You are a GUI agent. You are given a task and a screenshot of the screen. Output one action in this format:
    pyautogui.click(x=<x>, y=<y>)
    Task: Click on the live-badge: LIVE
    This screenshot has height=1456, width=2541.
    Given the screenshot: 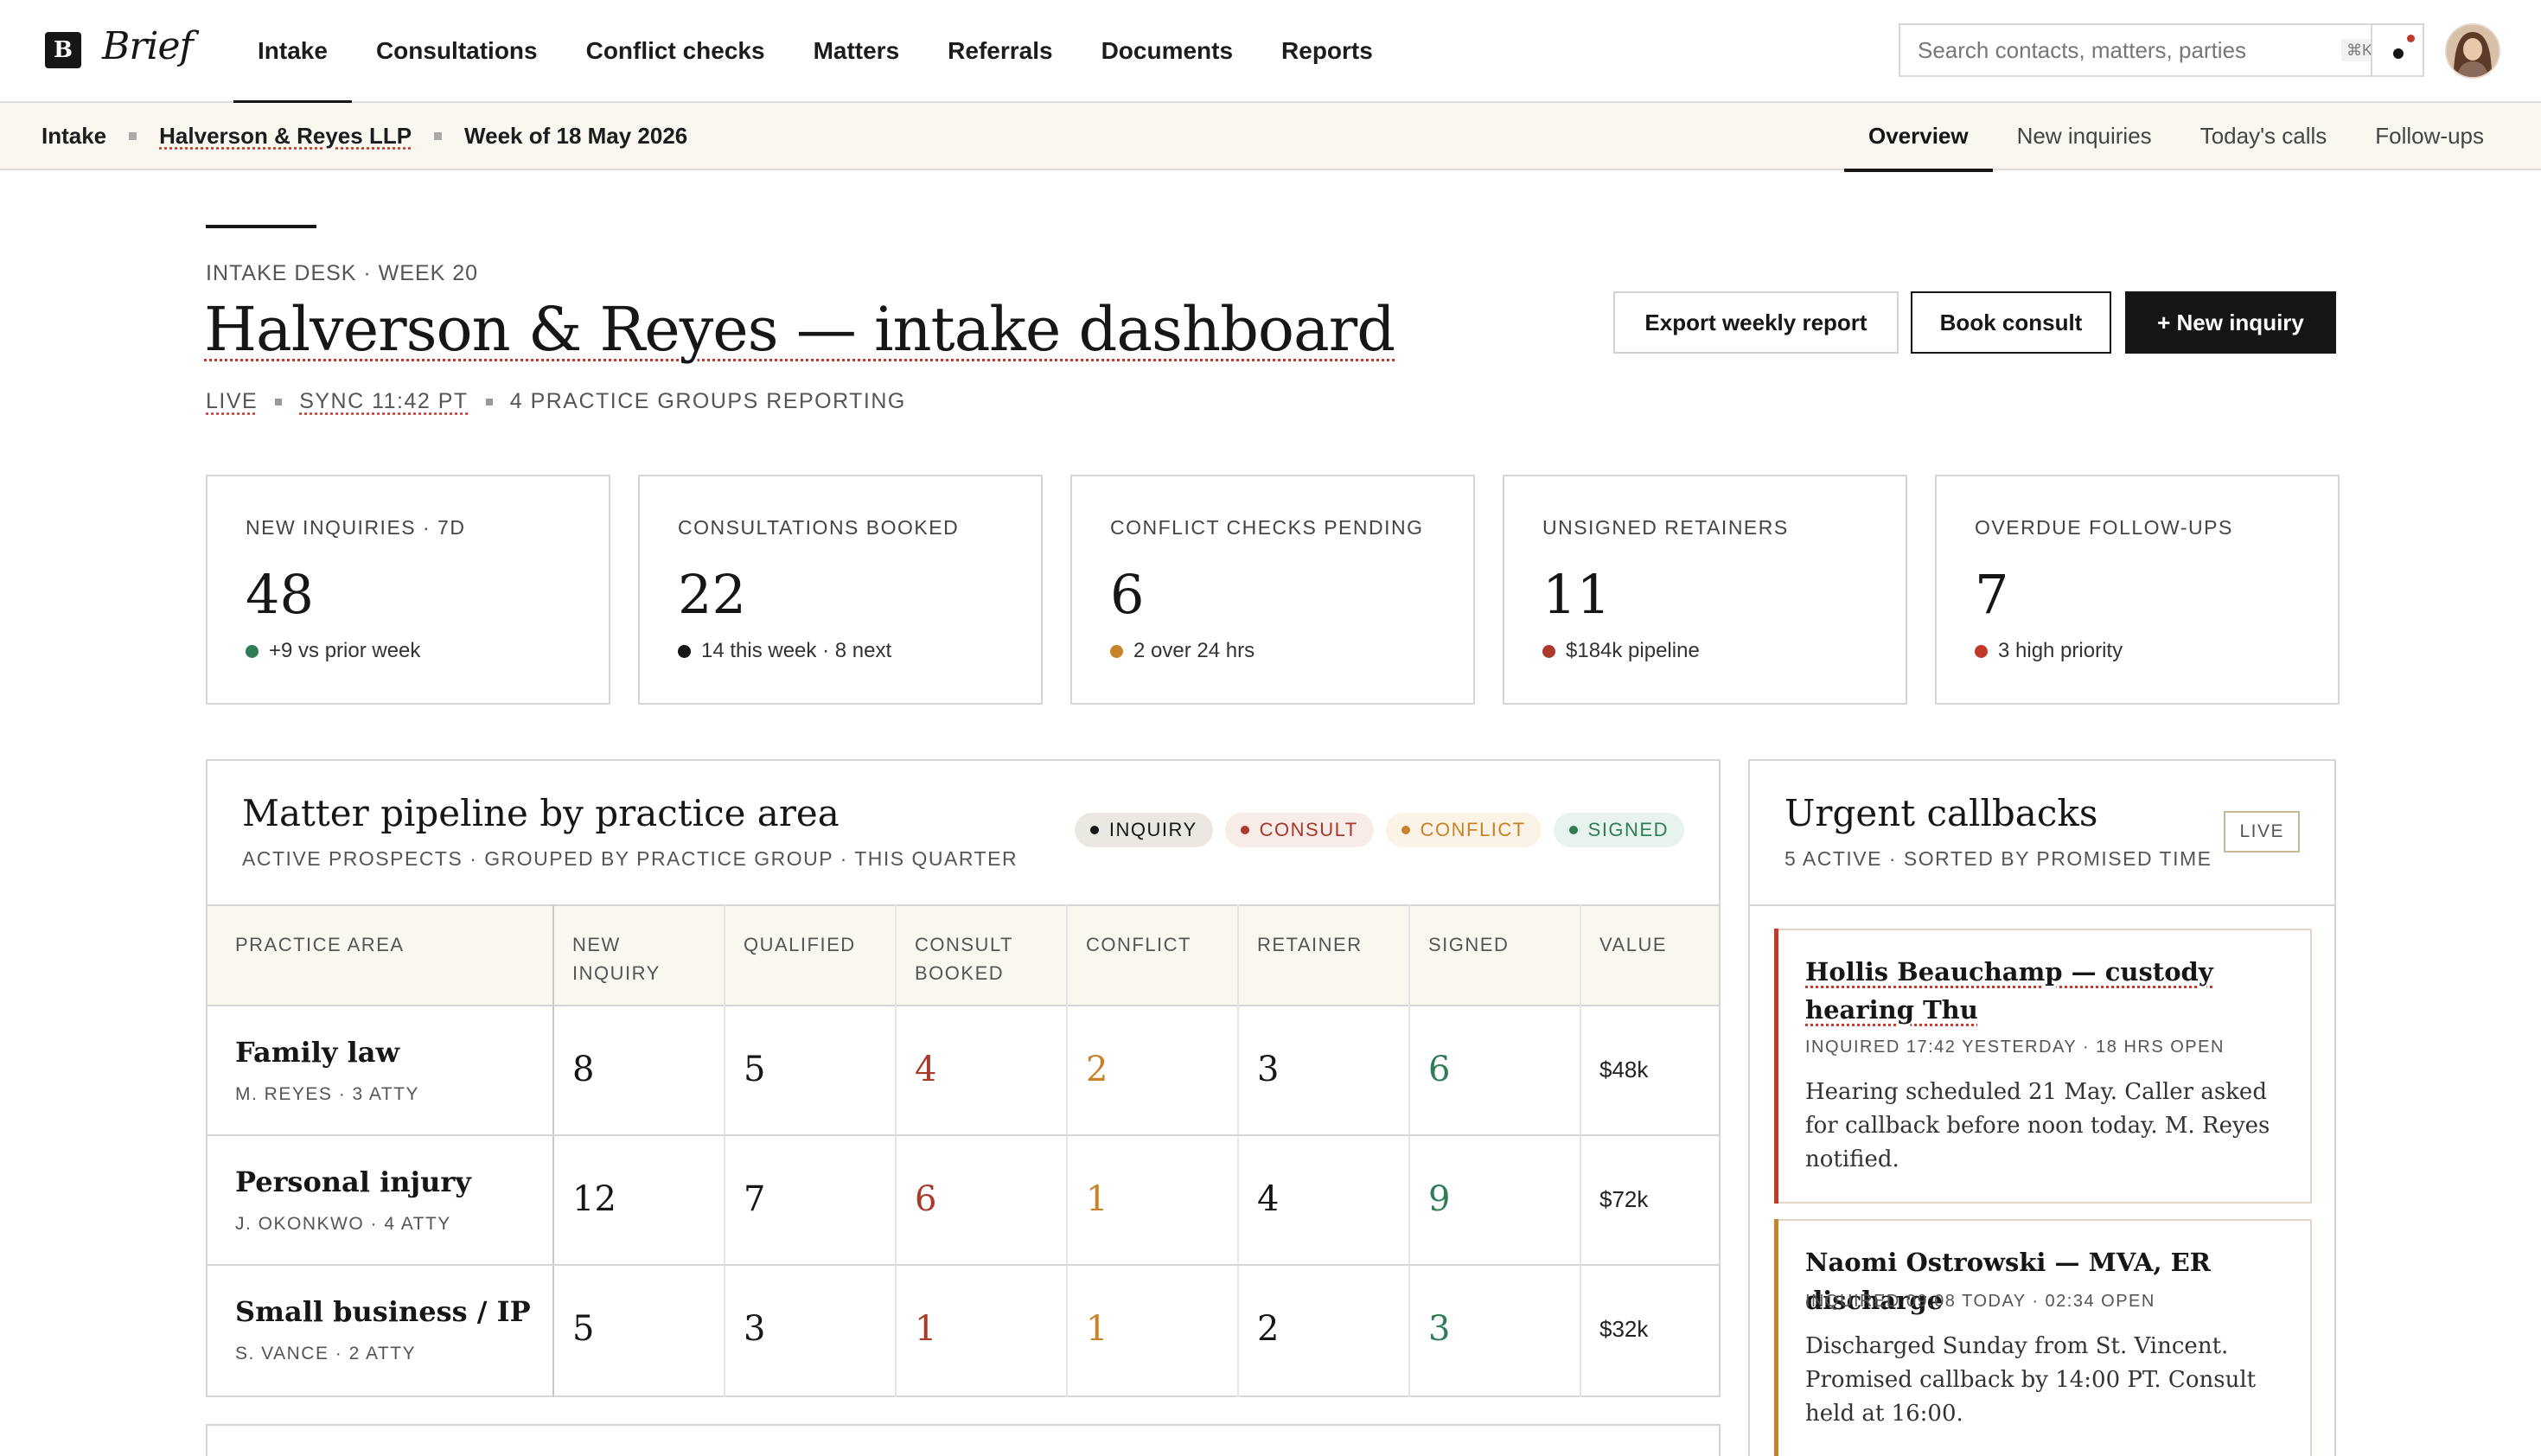 What is the action you would take?
    pyautogui.click(x=2262, y=832)
    